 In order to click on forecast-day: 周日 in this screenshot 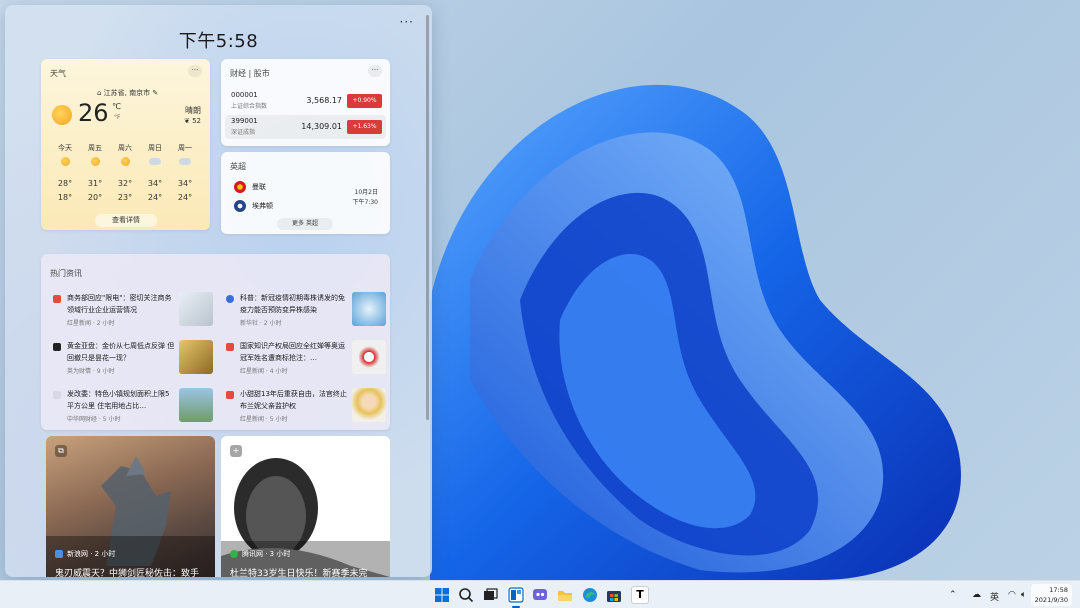, I will do `click(155, 148)`.